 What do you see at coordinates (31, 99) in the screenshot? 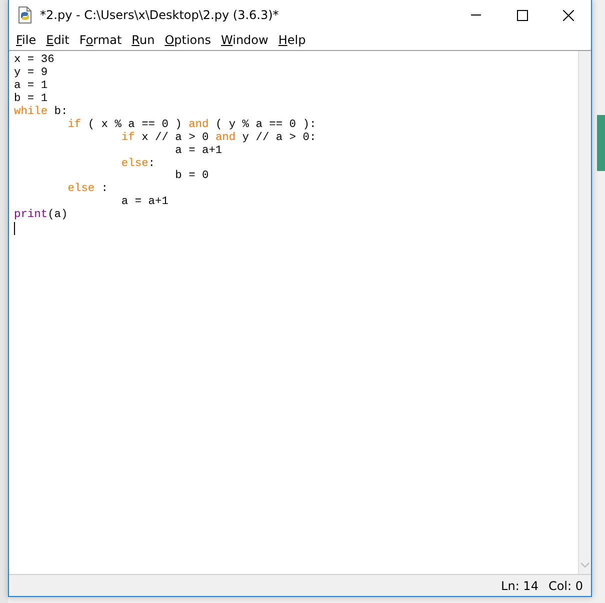
I see `code-line: b = 1` at bounding box center [31, 99].